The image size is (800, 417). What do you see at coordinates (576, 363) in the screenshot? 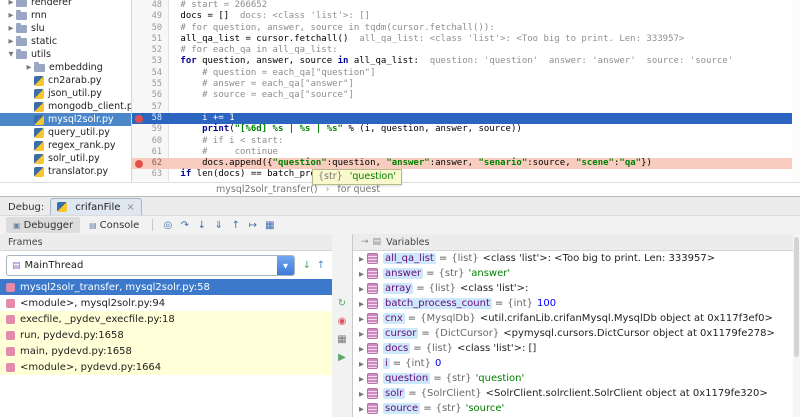
I see `variable-row: ▶ i = {int} 0` at bounding box center [576, 363].